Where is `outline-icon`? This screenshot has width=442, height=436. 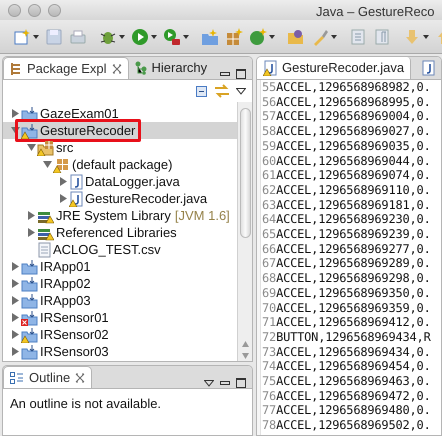
outline-icon is located at coordinates (17, 378).